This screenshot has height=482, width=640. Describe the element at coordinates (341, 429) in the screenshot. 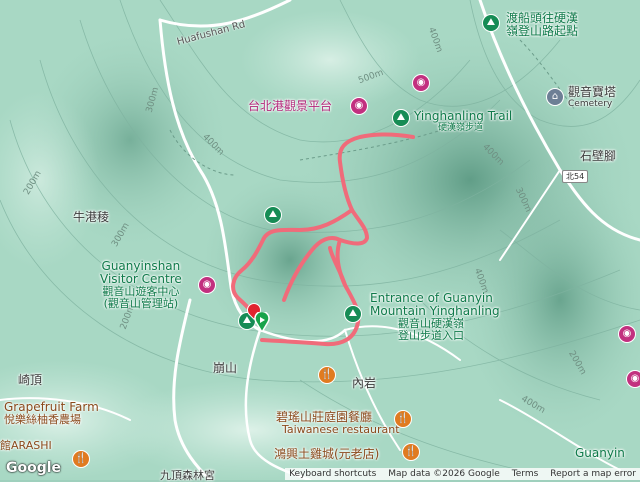

I see `bitashan-en: Taiwanese restaurant` at that location.